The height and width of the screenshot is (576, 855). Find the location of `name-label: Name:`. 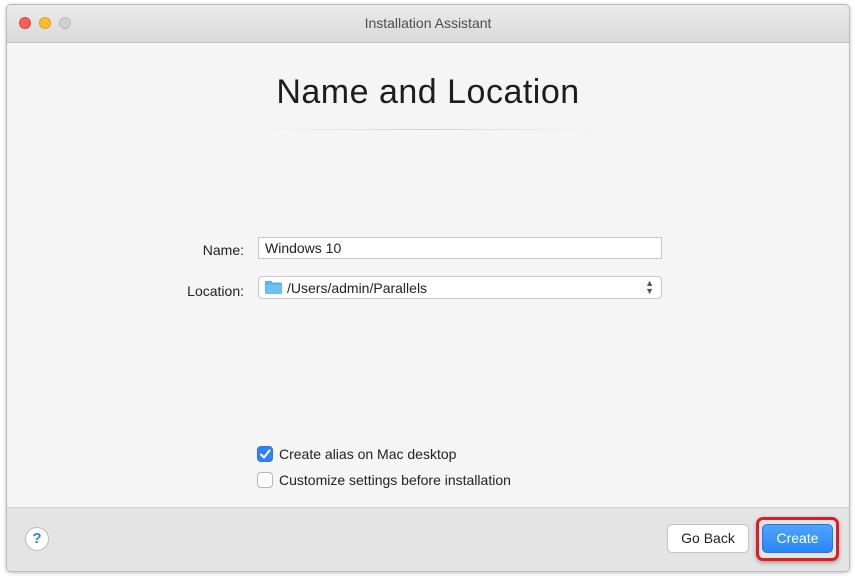

name-label: Name: is located at coordinates (223, 250).